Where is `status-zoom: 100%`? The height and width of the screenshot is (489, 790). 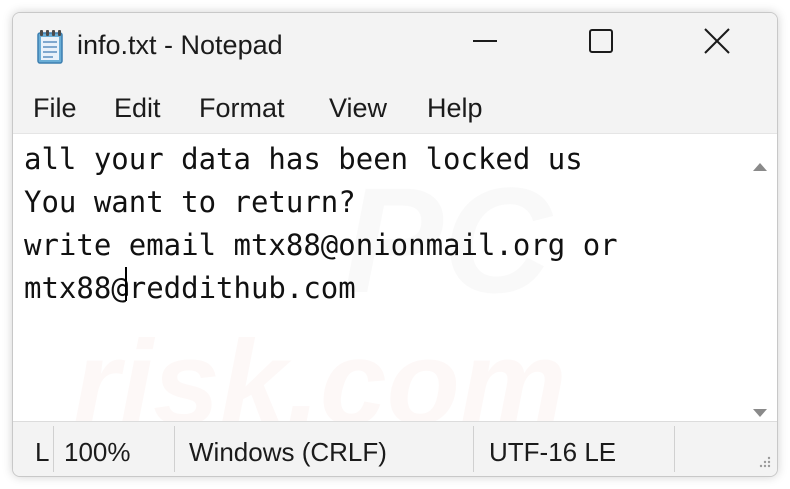 status-zoom: 100% is located at coordinates (97, 452).